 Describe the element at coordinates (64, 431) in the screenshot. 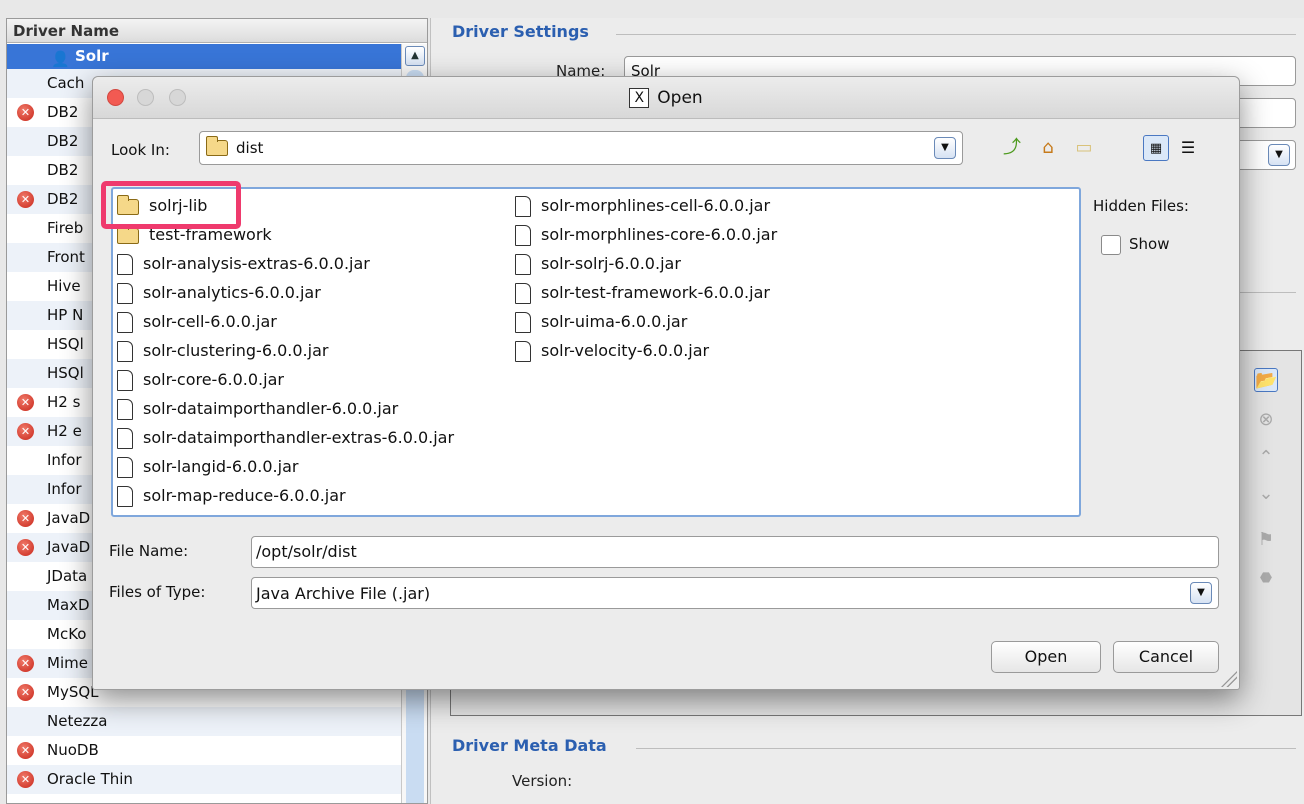

I see `driver-row-label: H2 e` at that location.